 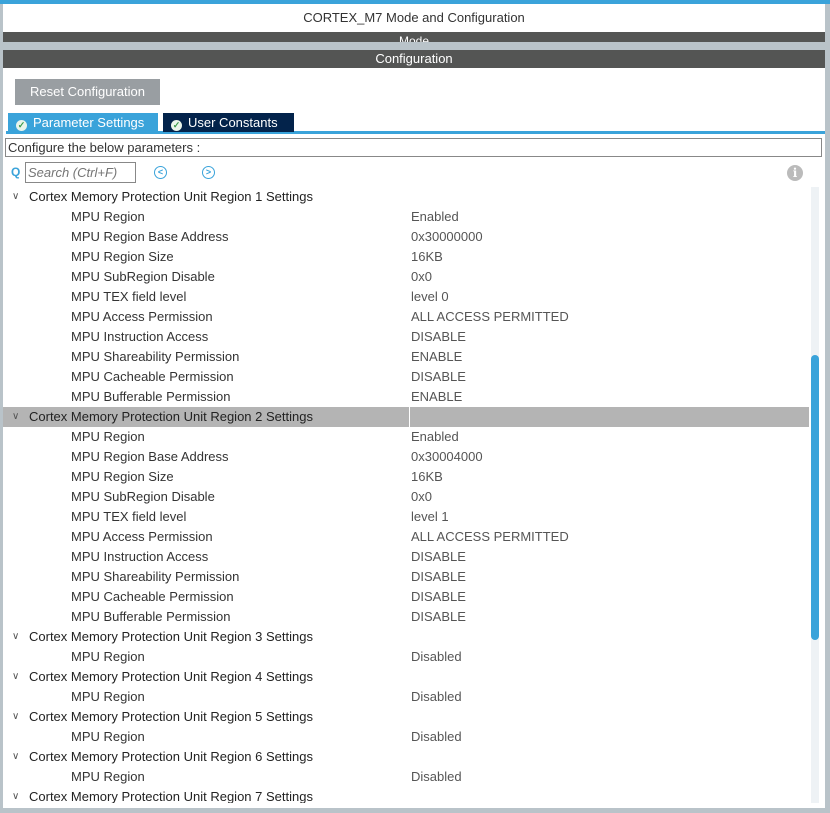 I want to click on tab-parameter-settings: ✓ Parameter Settings, so click(x=83, y=122).